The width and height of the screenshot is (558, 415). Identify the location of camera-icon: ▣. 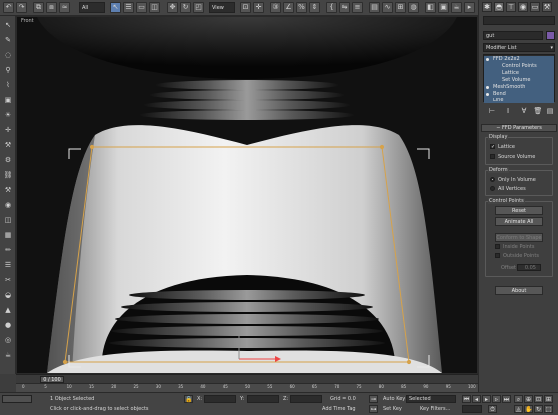
(8, 100).